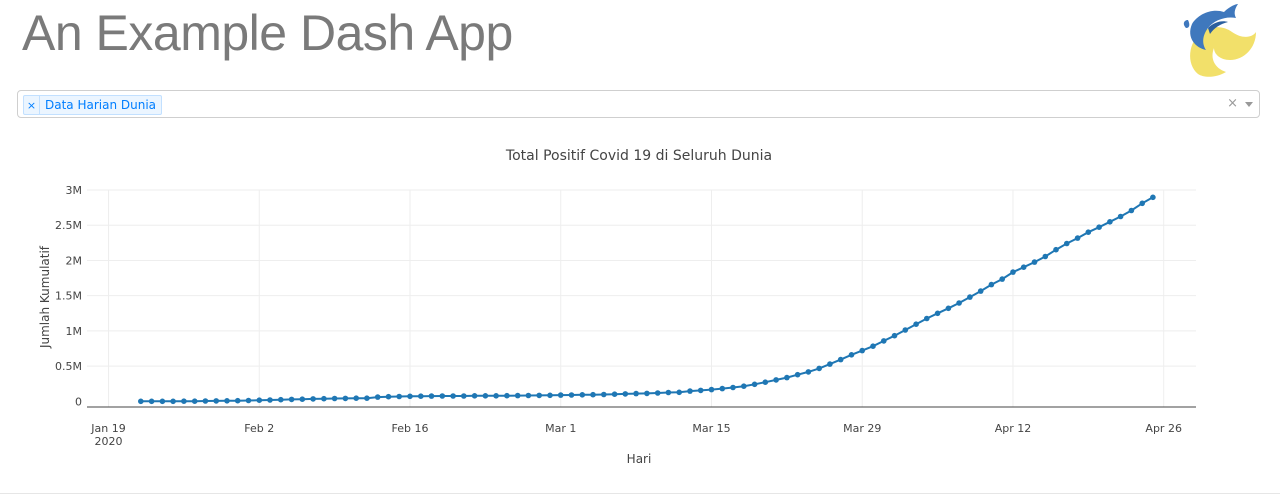 The image size is (1280, 496). What do you see at coordinates (1249, 104) in the screenshot?
I see `chevron-down-icon` at bounding box center [1249, 104].